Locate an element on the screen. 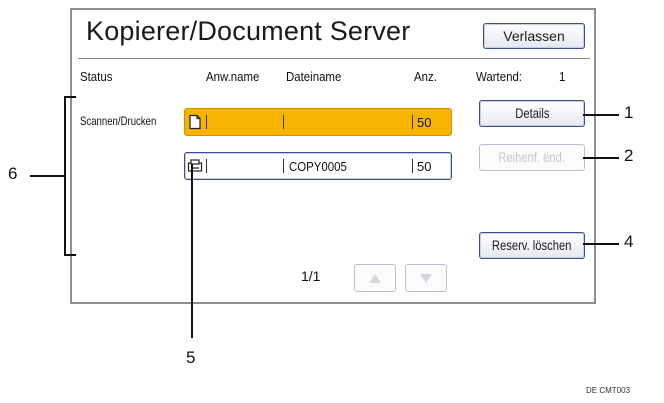 The width and height of the screenshot is (664, 403). callout-number-1: 1 is located at coordinates (629, 112).